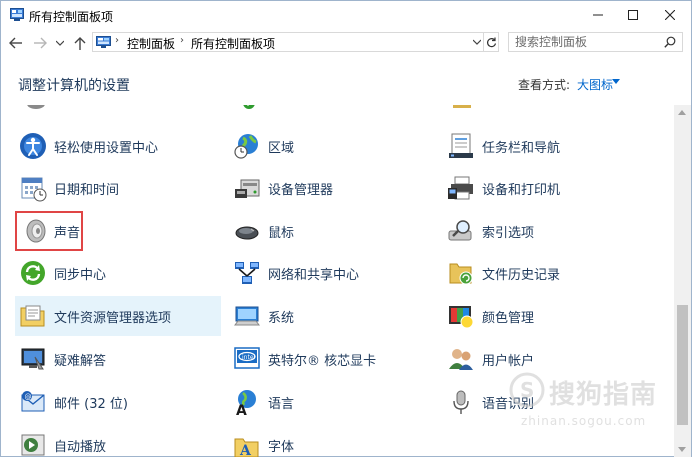 The image size is (692, 457). I want to click on search-icon, so click(670, 42).